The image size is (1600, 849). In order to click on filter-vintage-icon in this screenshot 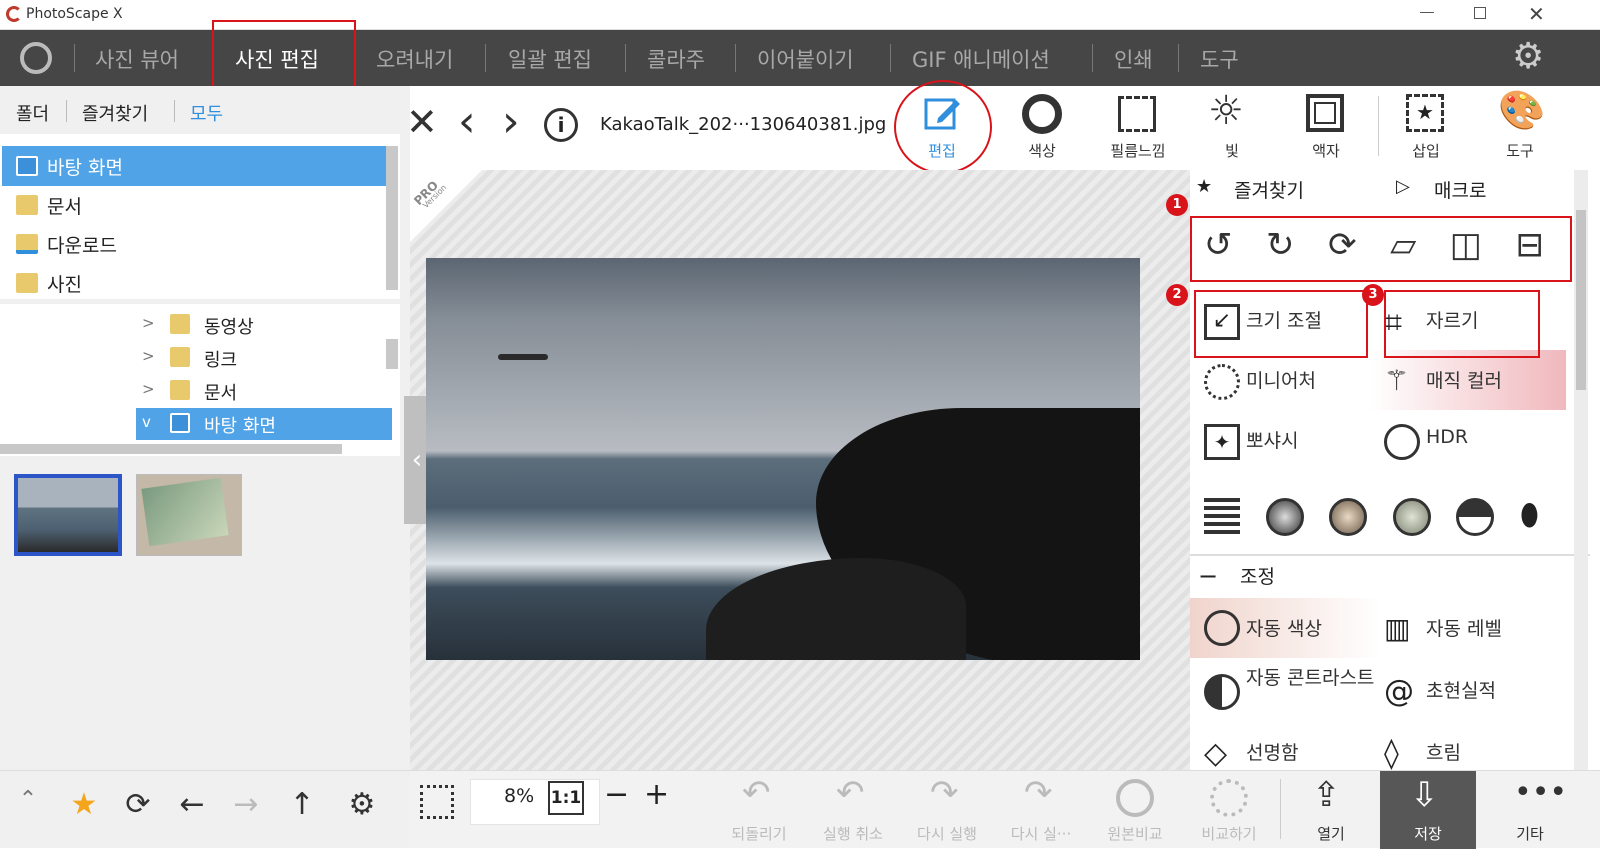, I will do `click(1411, 517)`.